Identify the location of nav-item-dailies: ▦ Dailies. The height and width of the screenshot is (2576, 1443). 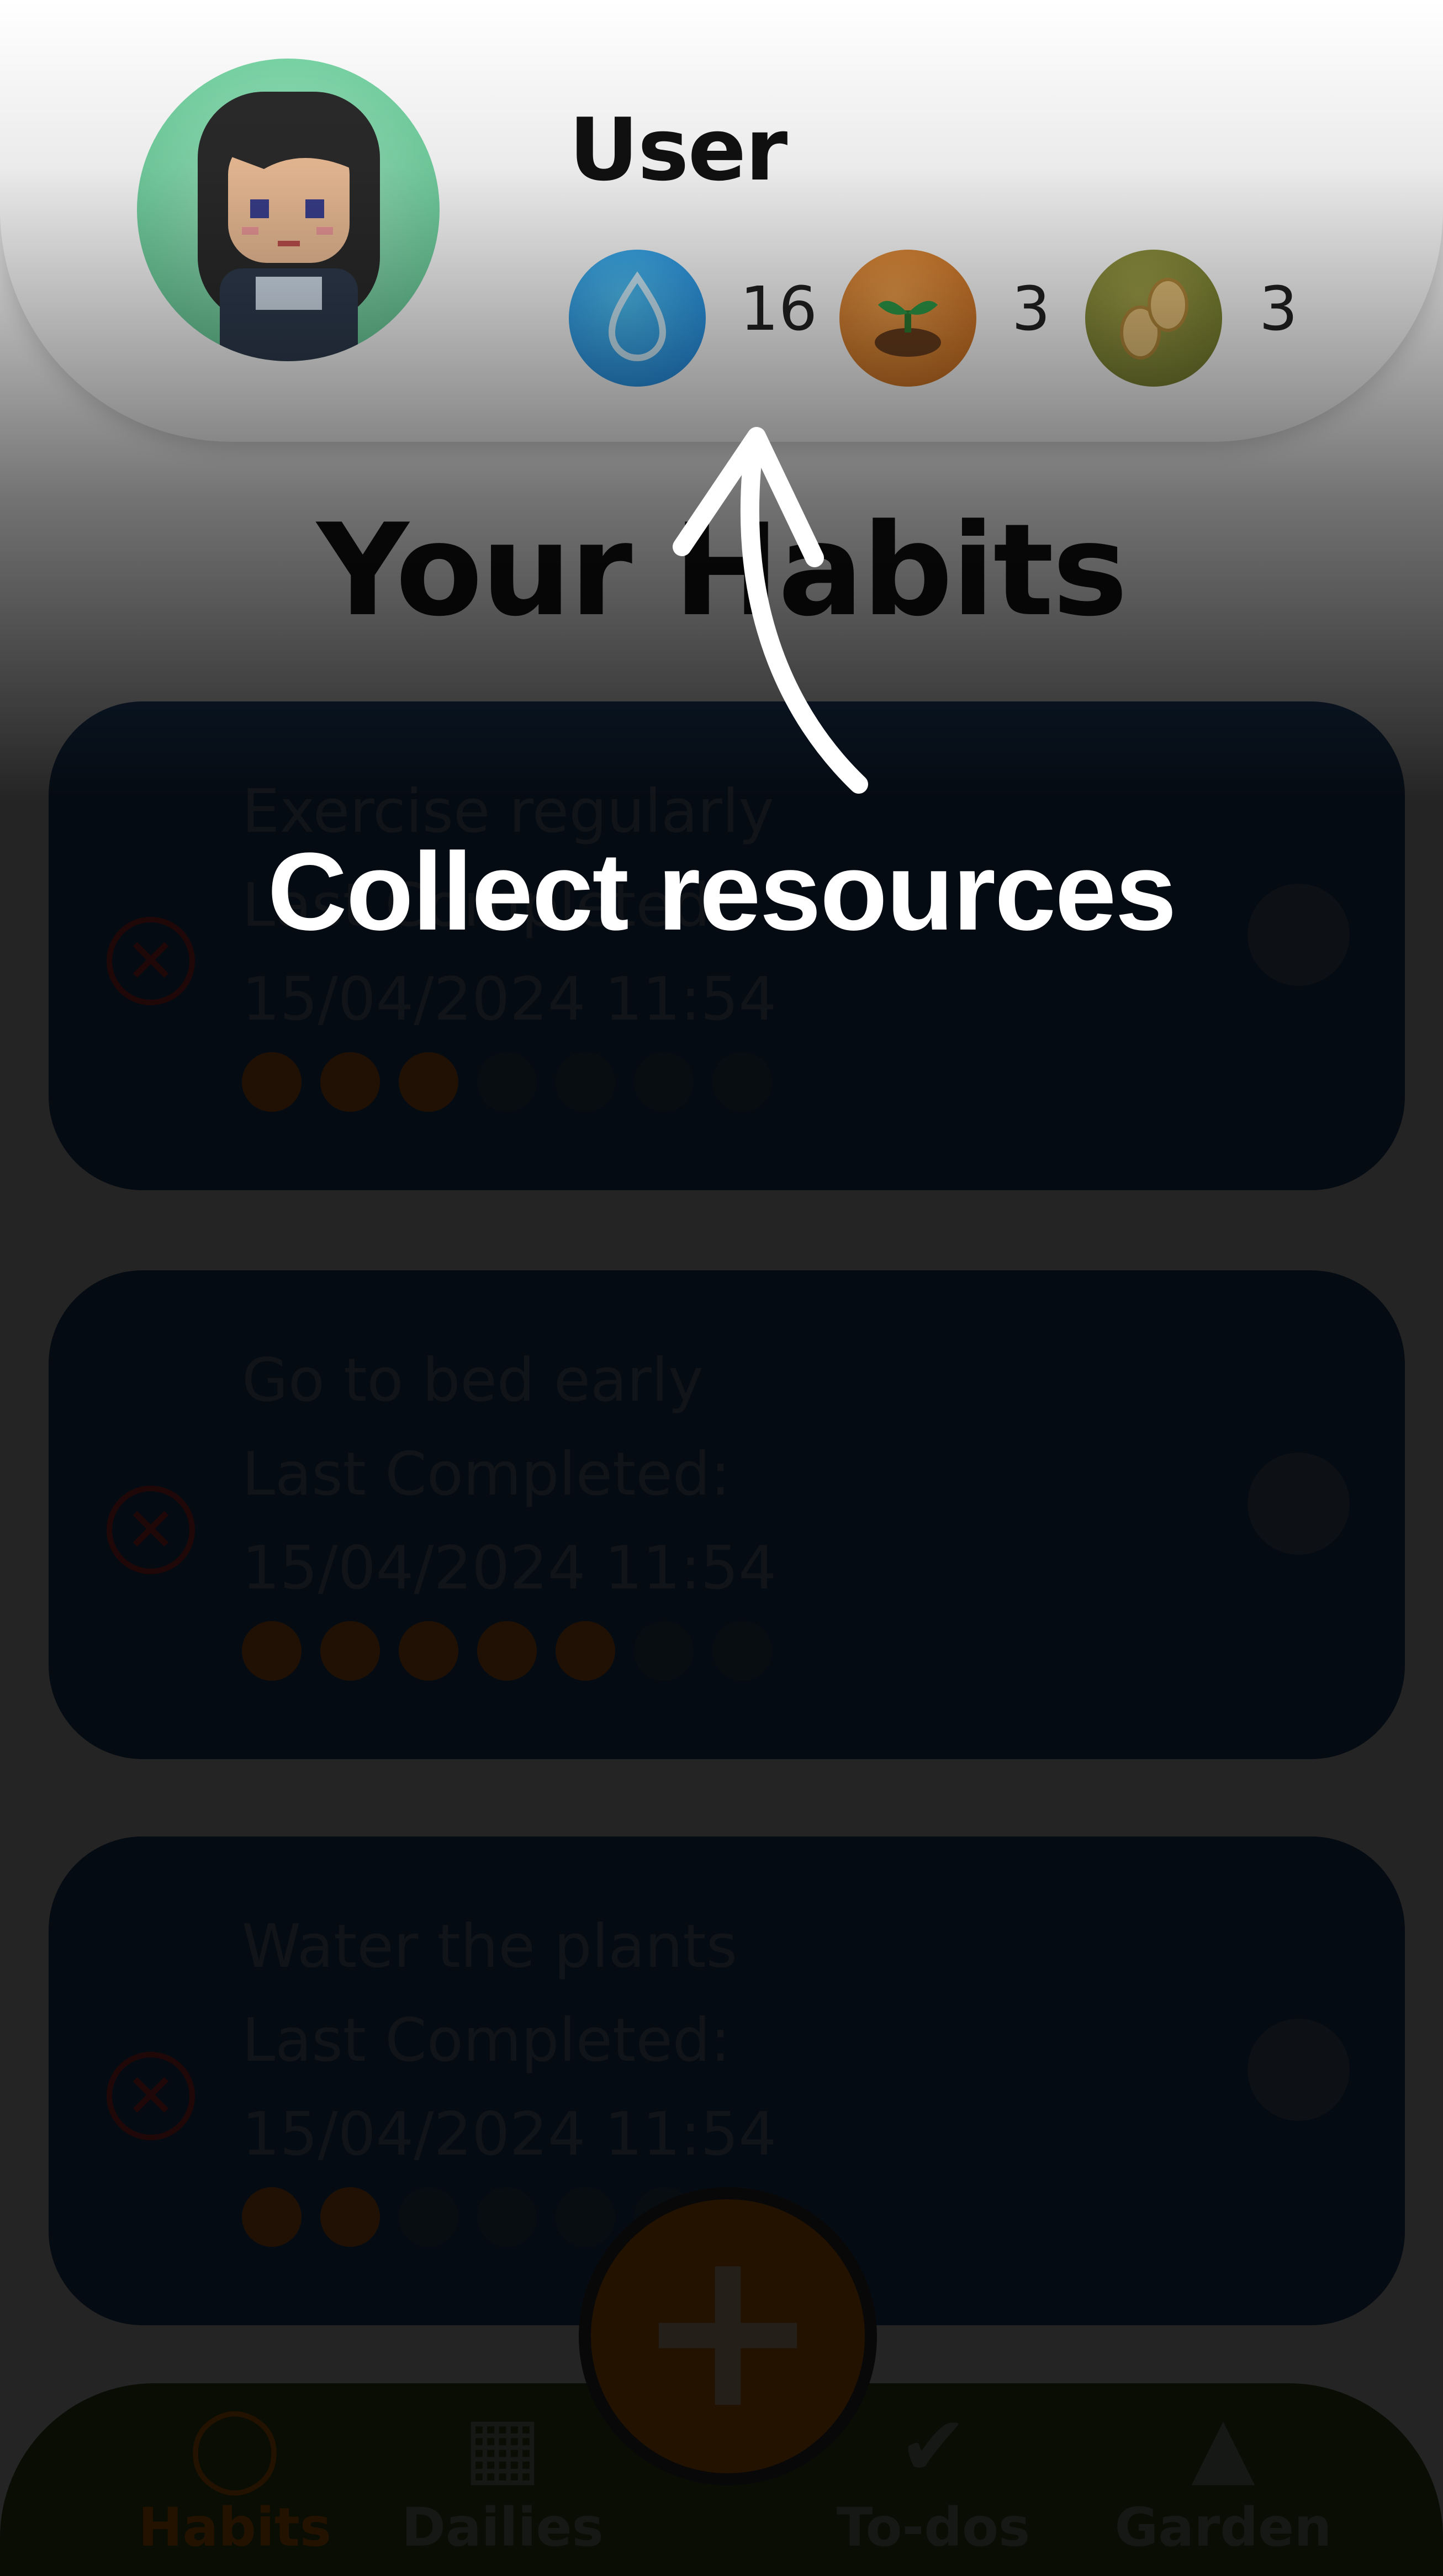
(502, 2480).